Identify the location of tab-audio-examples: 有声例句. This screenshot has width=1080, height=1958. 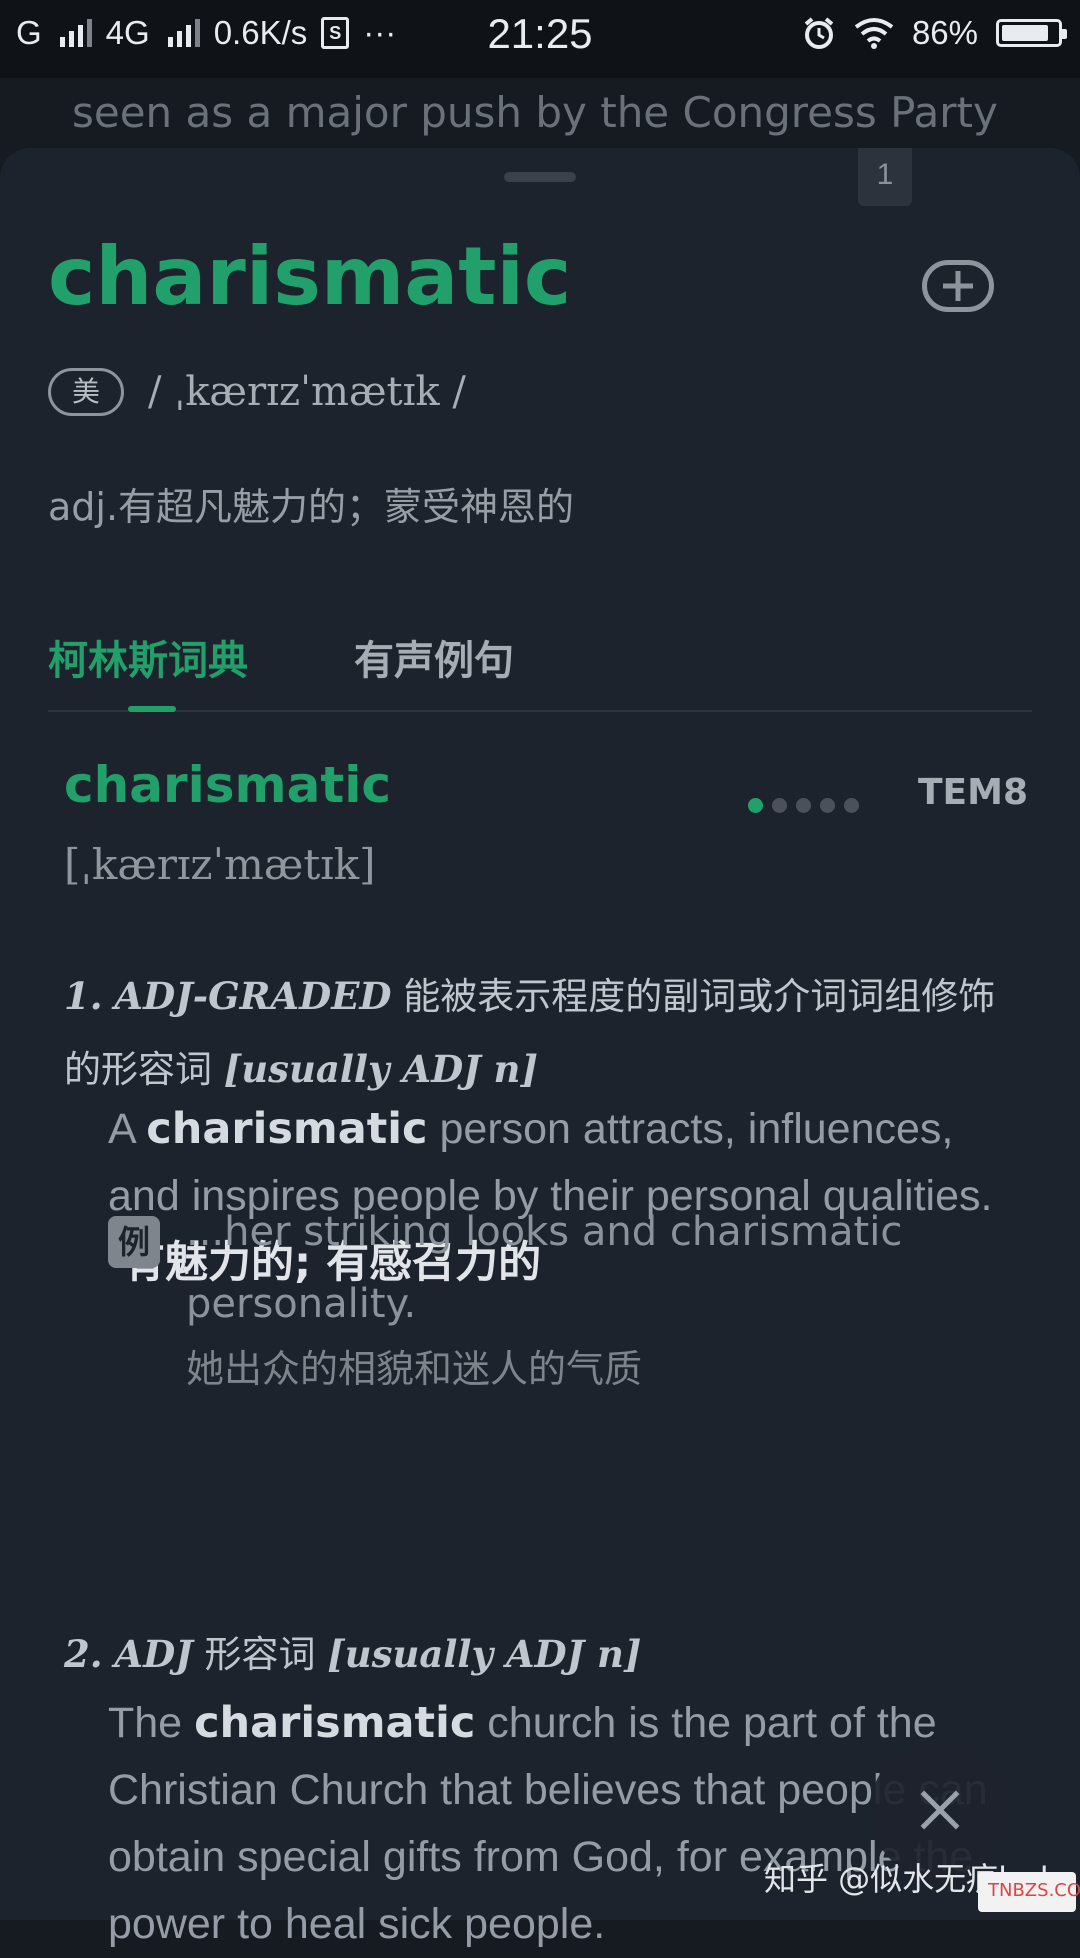
(434, 657).